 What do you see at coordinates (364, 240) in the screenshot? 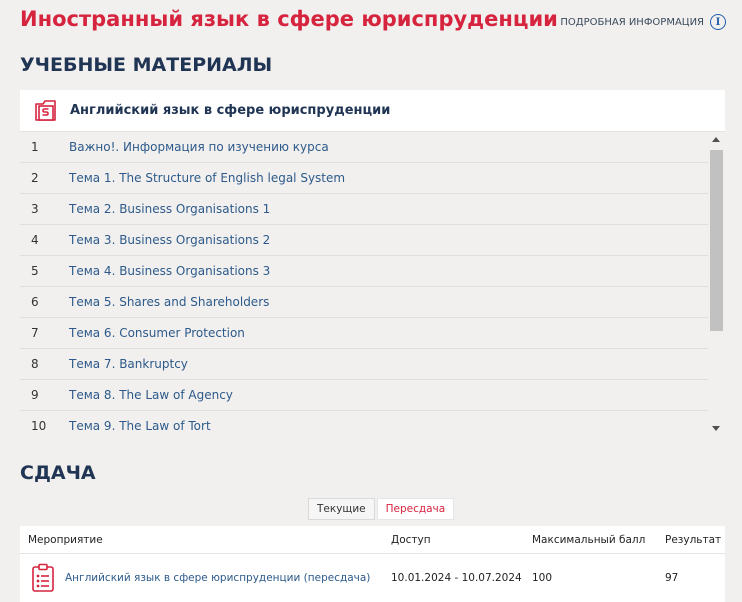
I see `list-item: 4 Тема 3. Business Organisations 2` at bounding box center [364, 240].